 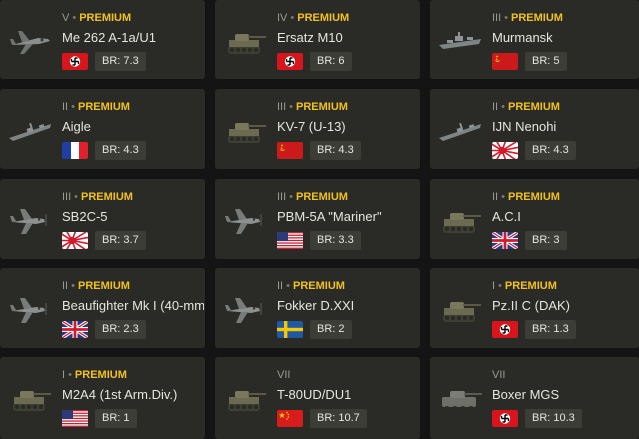 I want to click on rank-line: V • PREMIUM, so click(x=96, y=18).